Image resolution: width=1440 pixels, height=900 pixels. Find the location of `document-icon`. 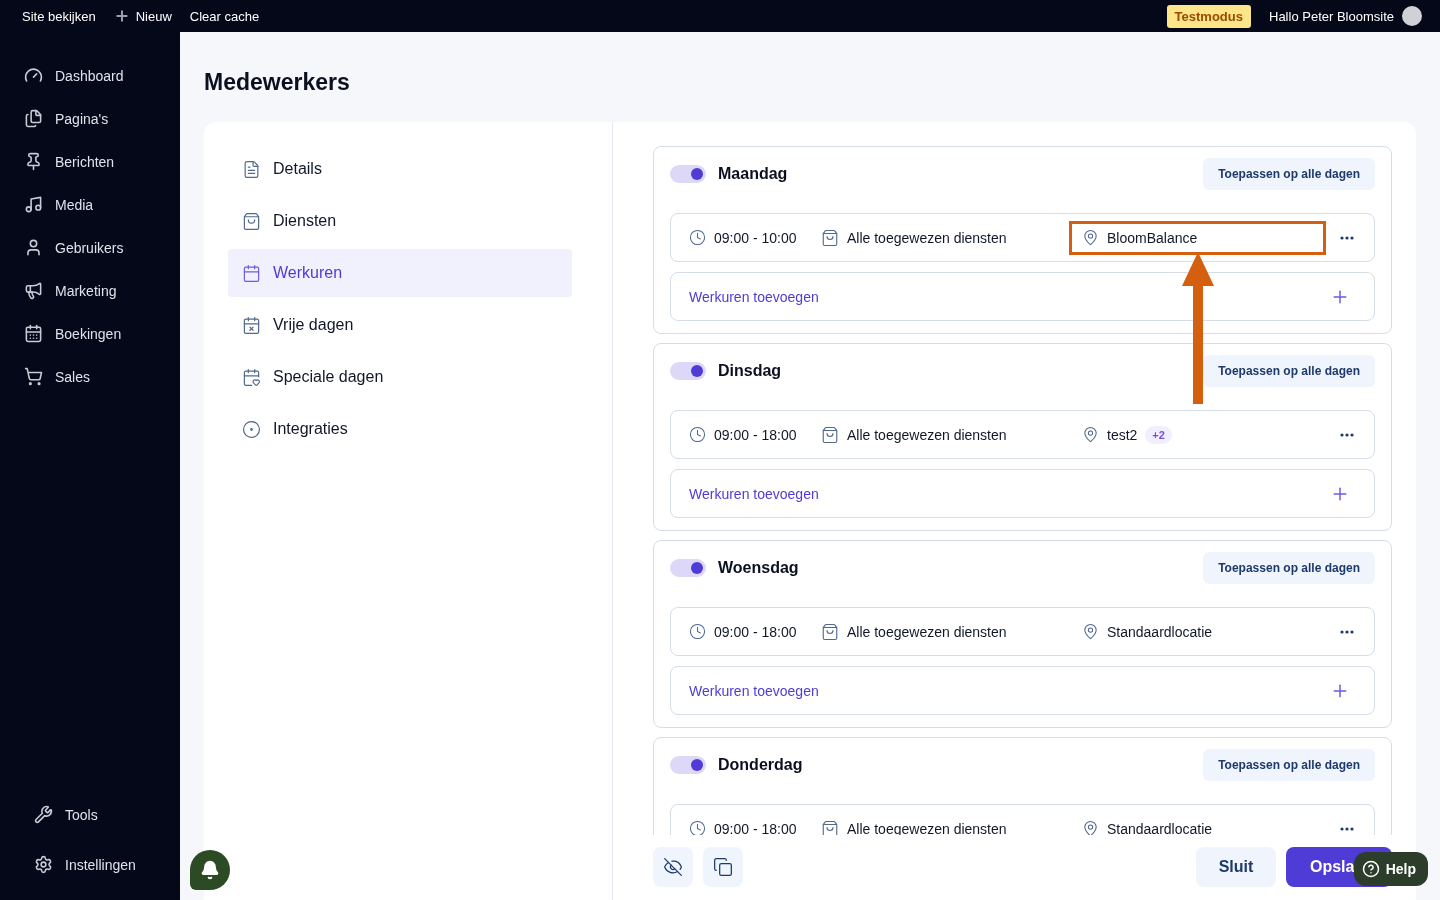

document-icon is located at coordinates (251, 169).